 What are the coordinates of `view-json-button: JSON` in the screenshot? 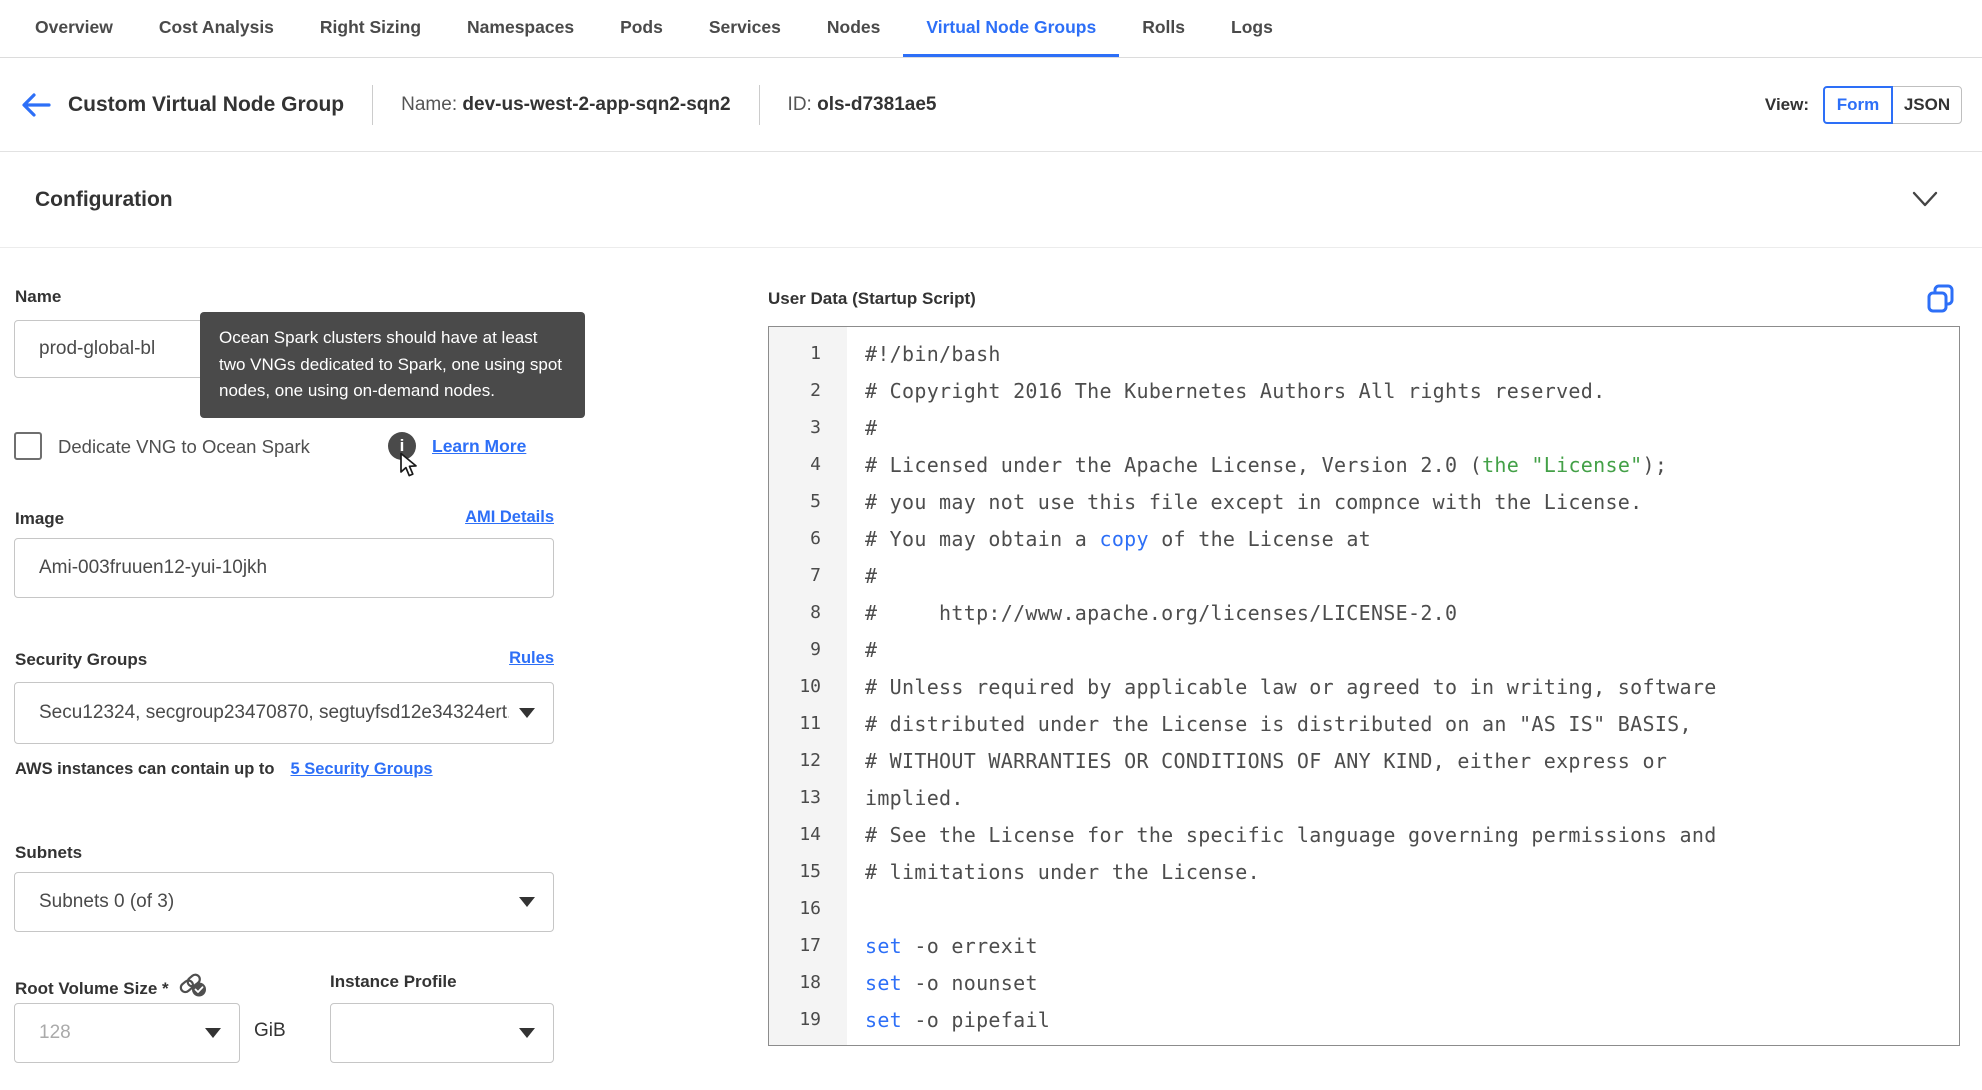 It's located at (1927, 104).